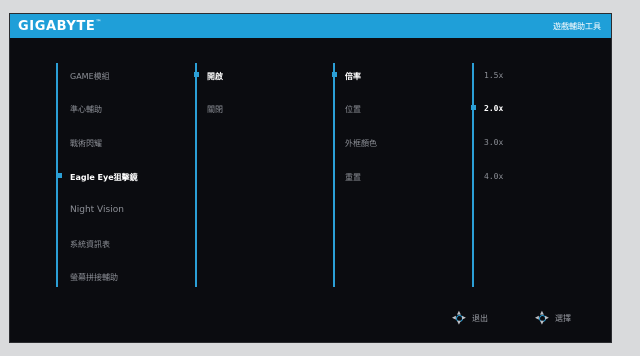 This screenshot has height=356, width=640. I want to click on value-3-0x: 3.0x, so click(493, 142).